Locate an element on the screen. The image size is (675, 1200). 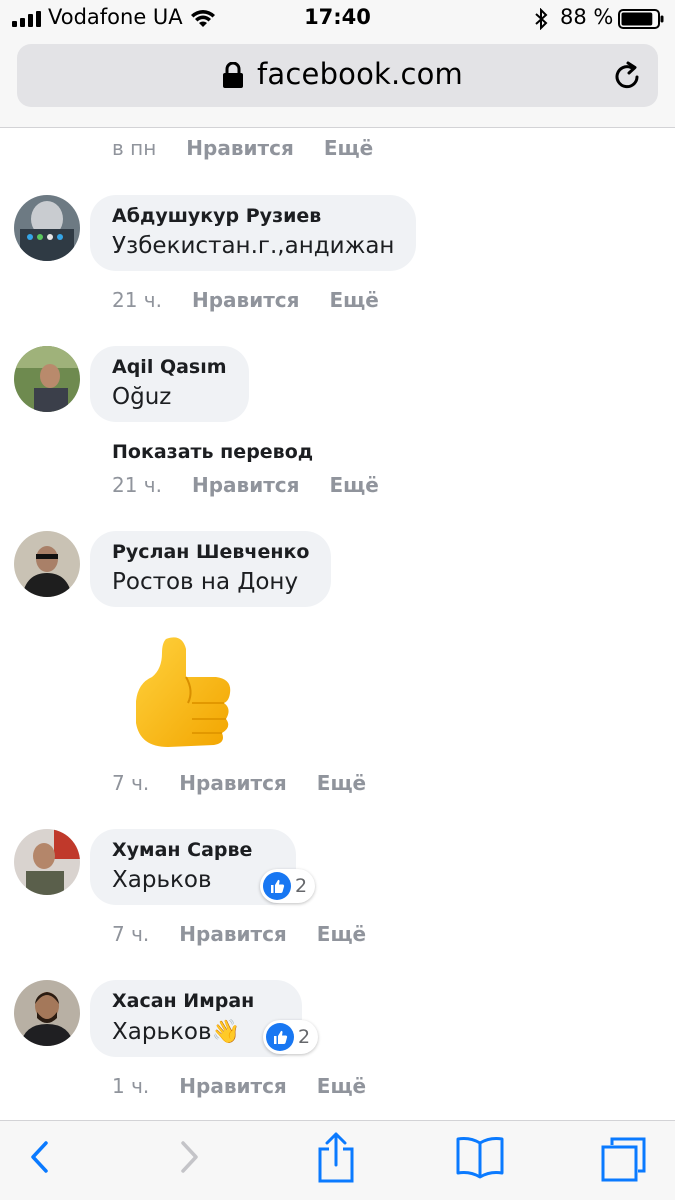
address-bar: facebook.com is located at coordinates (337, 75).